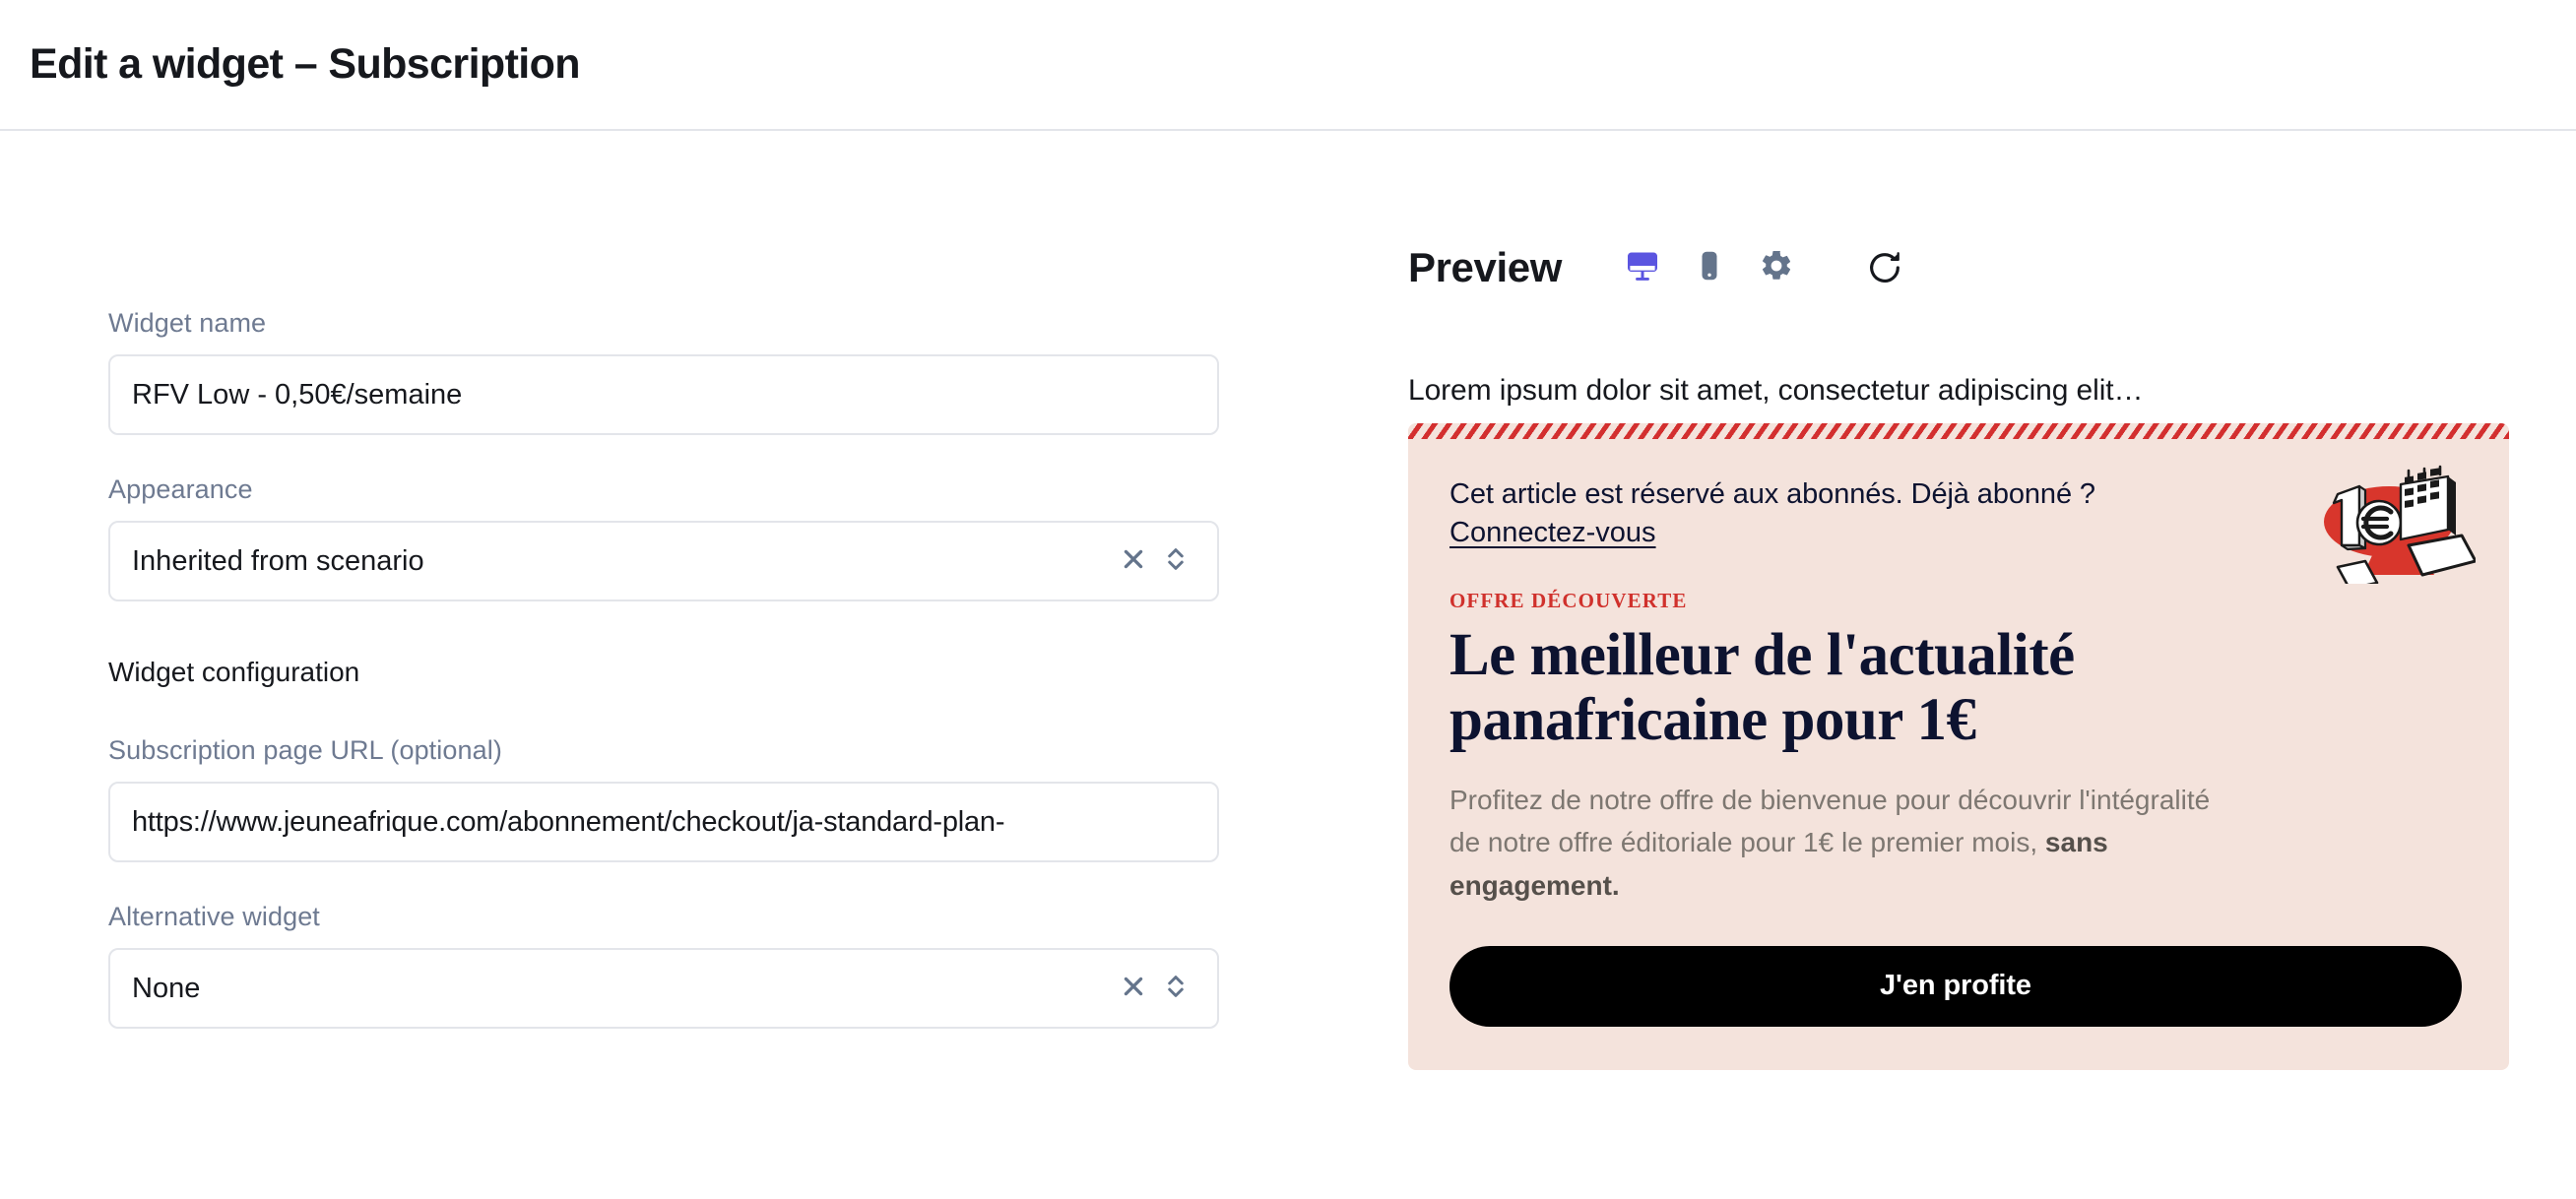 This screenshot has width=2576, height=1199. What do you see at coordinates (214, 916) in the screenshot?
I see `alternative-widget-label: Alternative widget` at bounding box center [214, 916].